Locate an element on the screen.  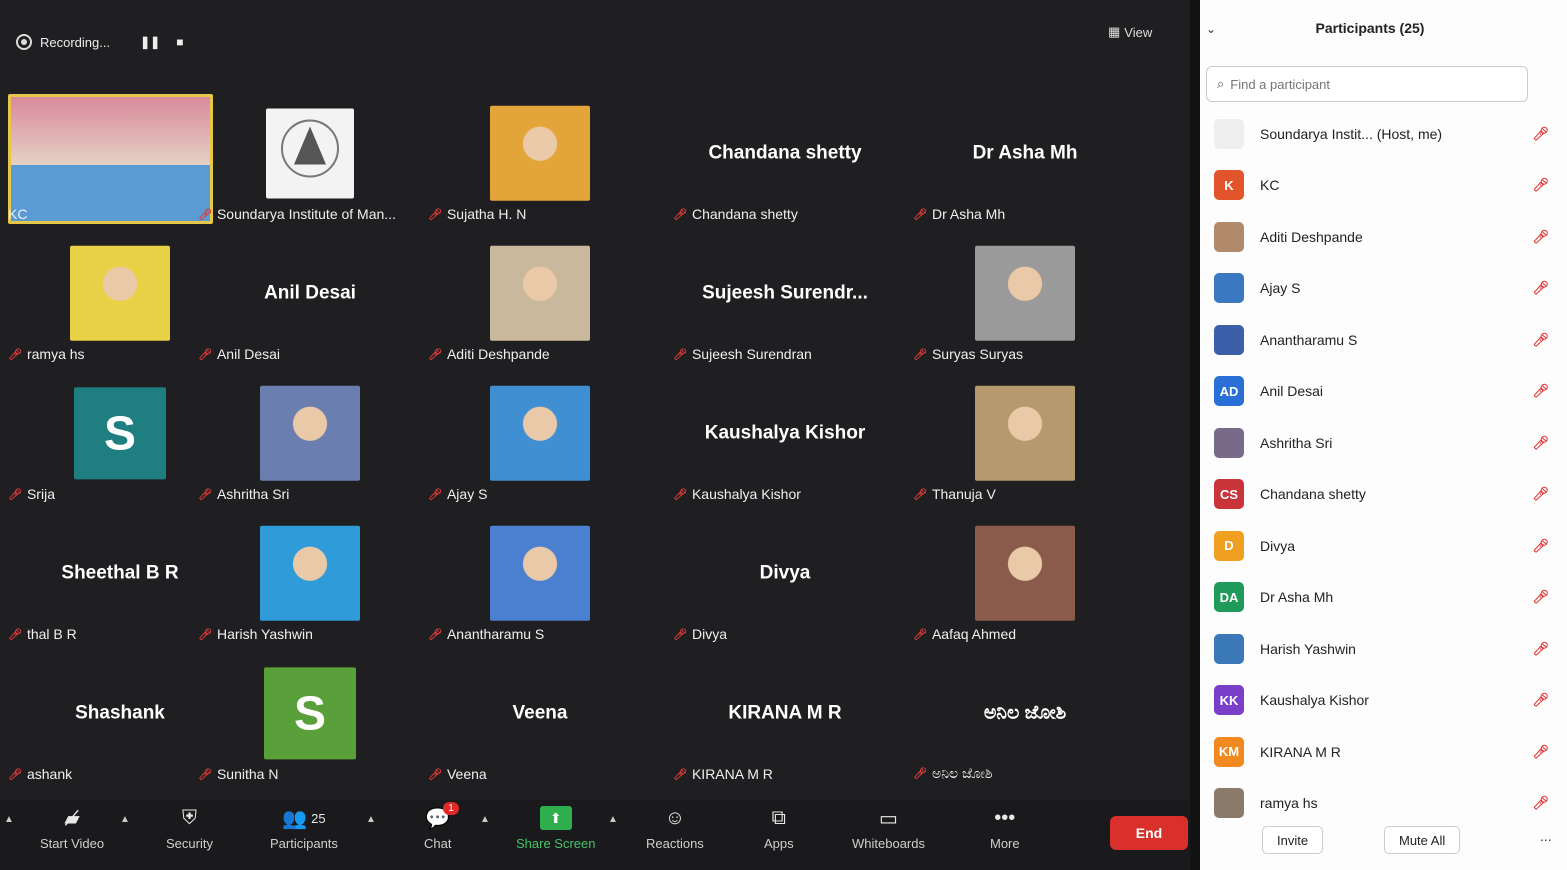
participants-count: 25 is located at coordinates (318, 818).